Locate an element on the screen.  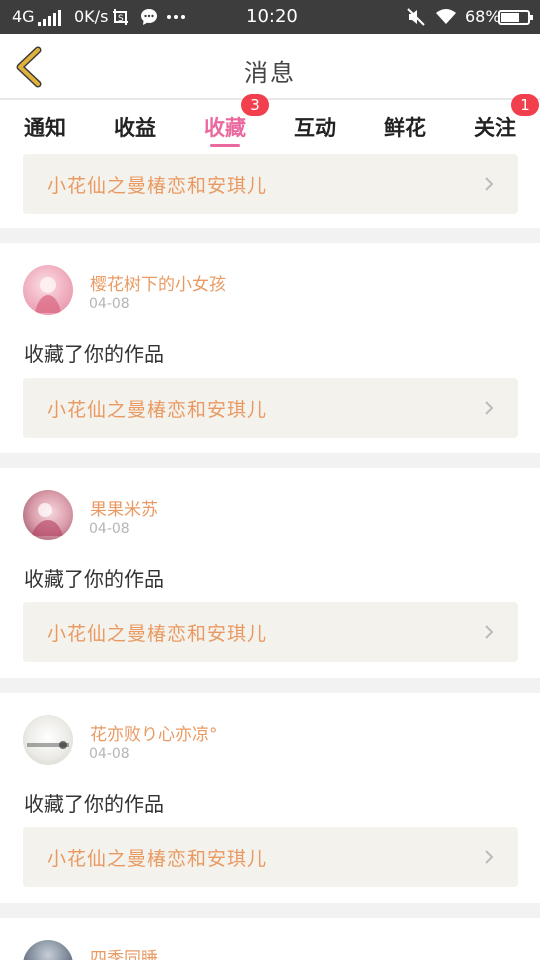
tab-earnings: 收益 is located at coordinates (135, 125).